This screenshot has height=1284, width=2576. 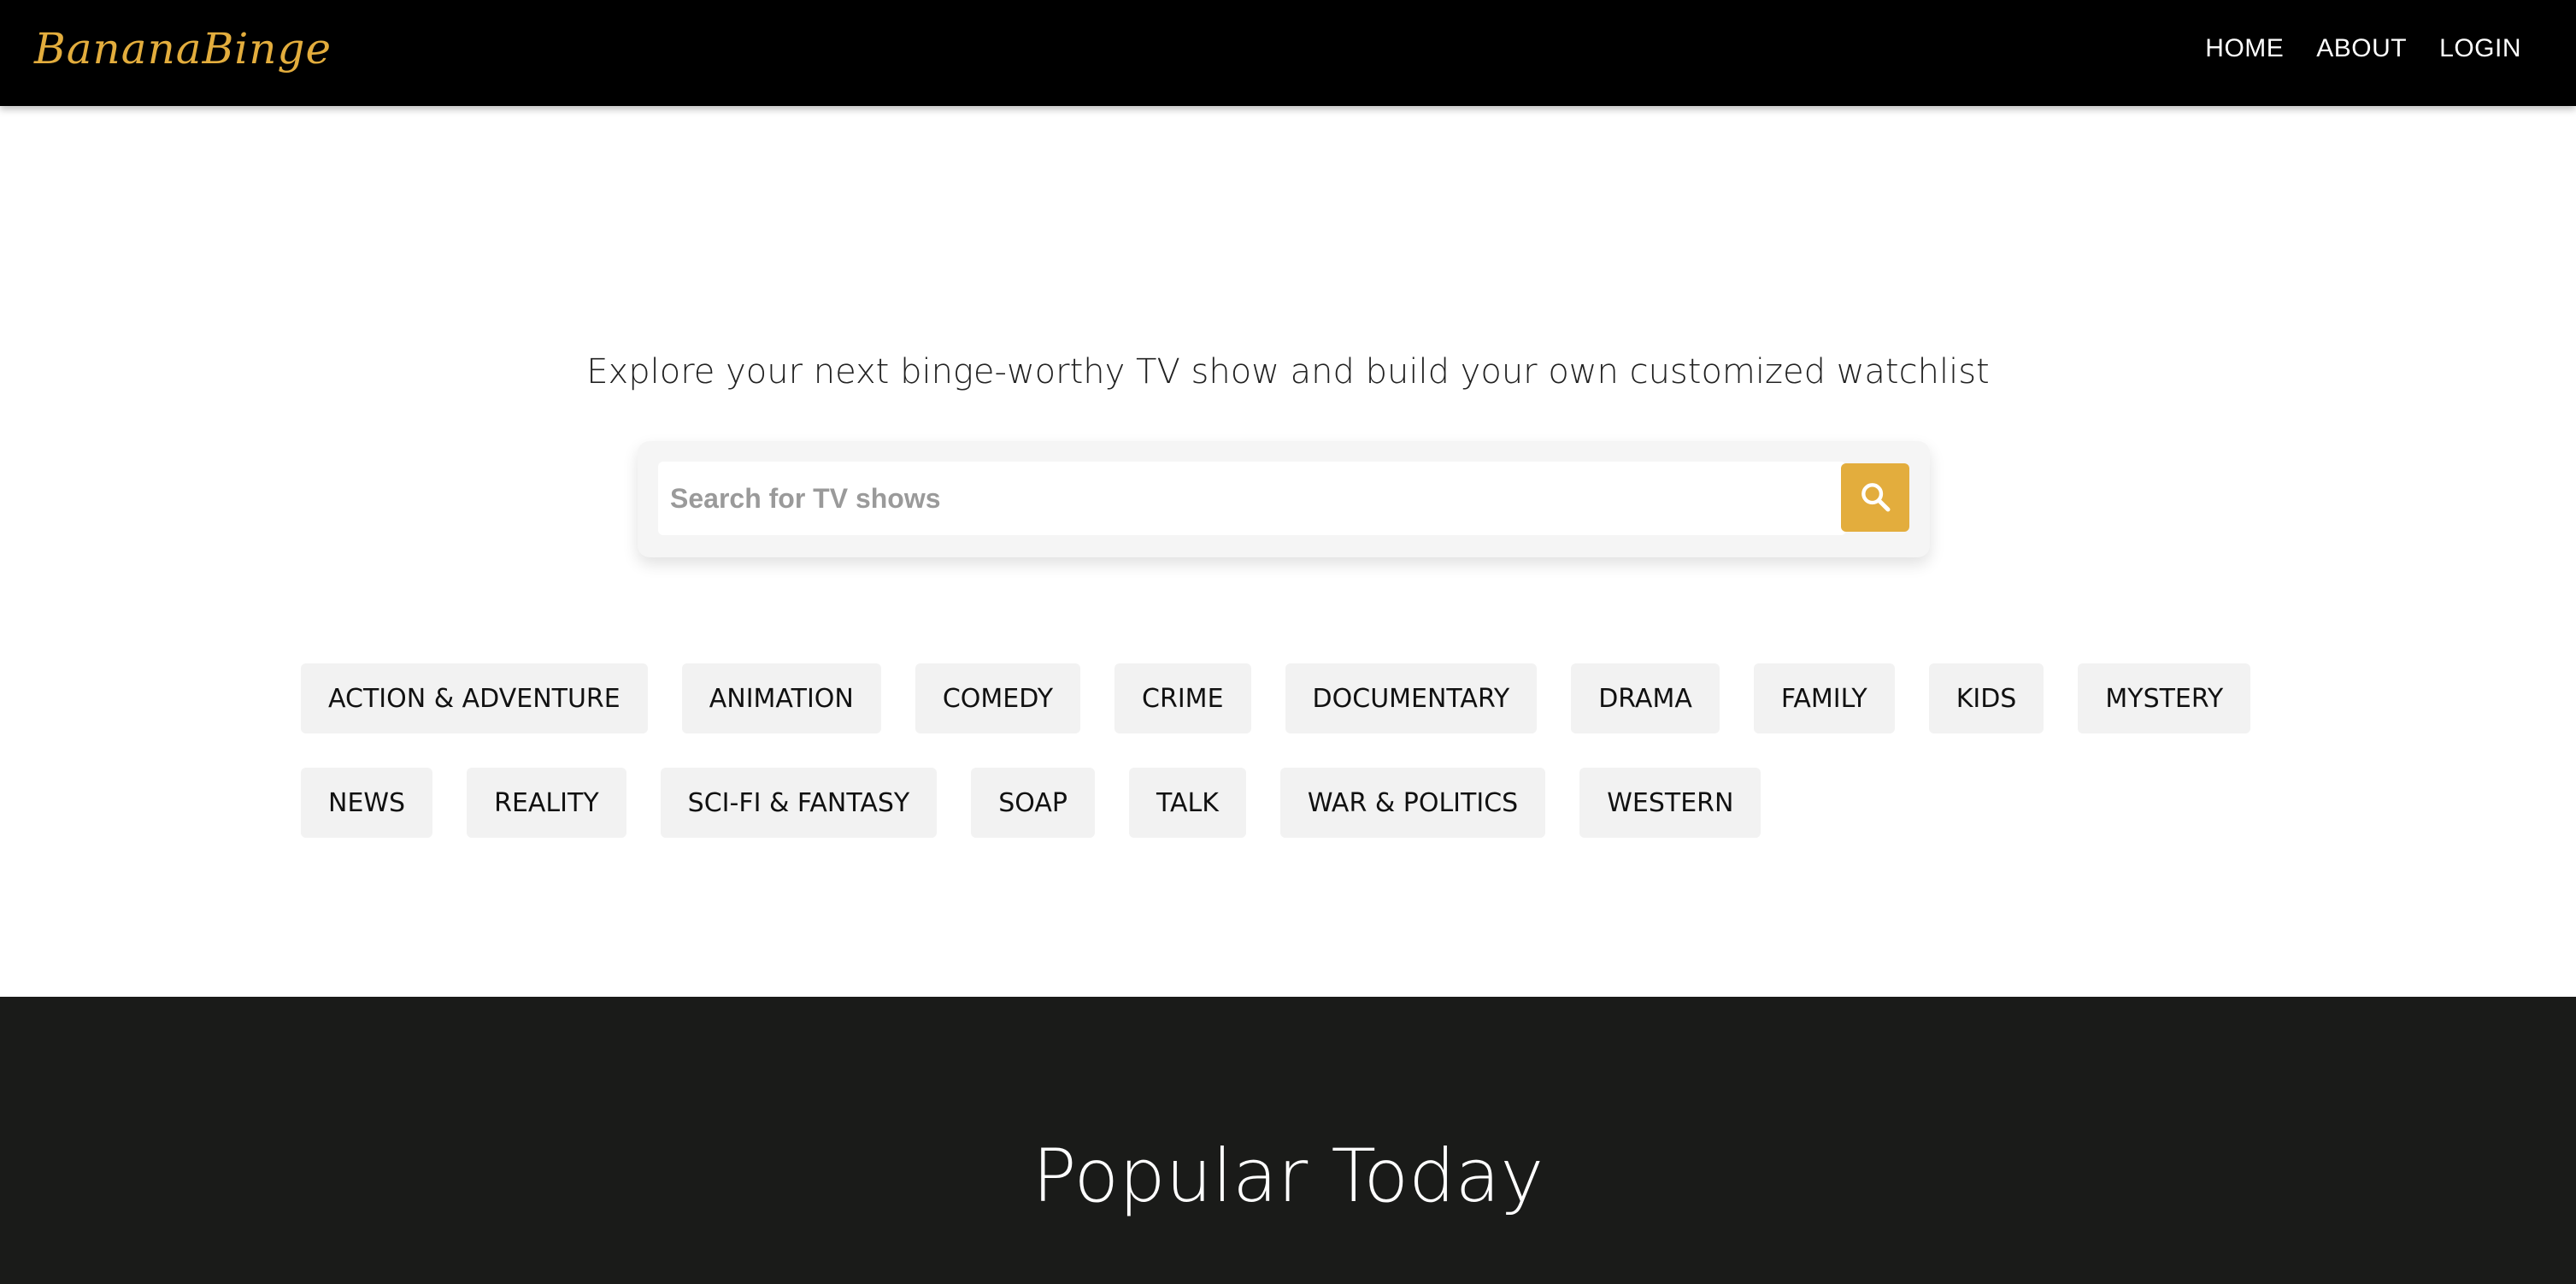 I want to click on popular-today-heading: Popular Today, so click(x=1288, y=1176).